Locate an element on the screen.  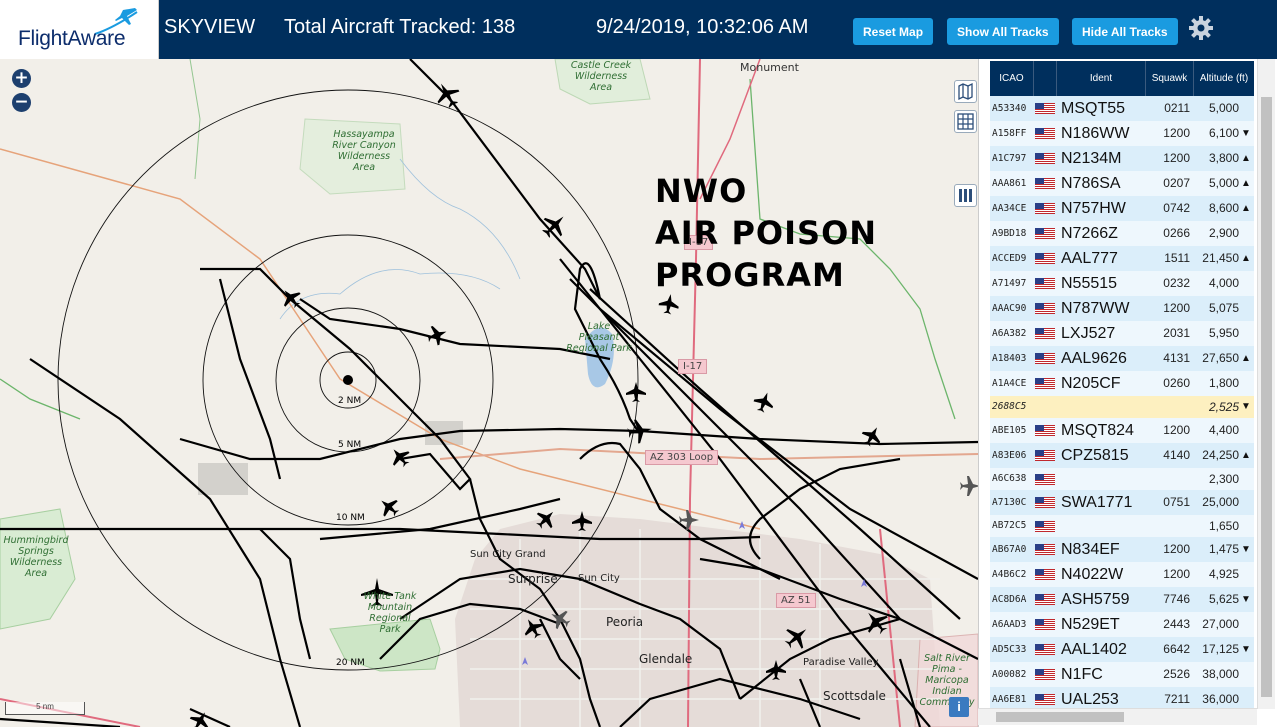
table-row: A71497 N55515 0232 4,000 is located at coordinates (1122, 283).